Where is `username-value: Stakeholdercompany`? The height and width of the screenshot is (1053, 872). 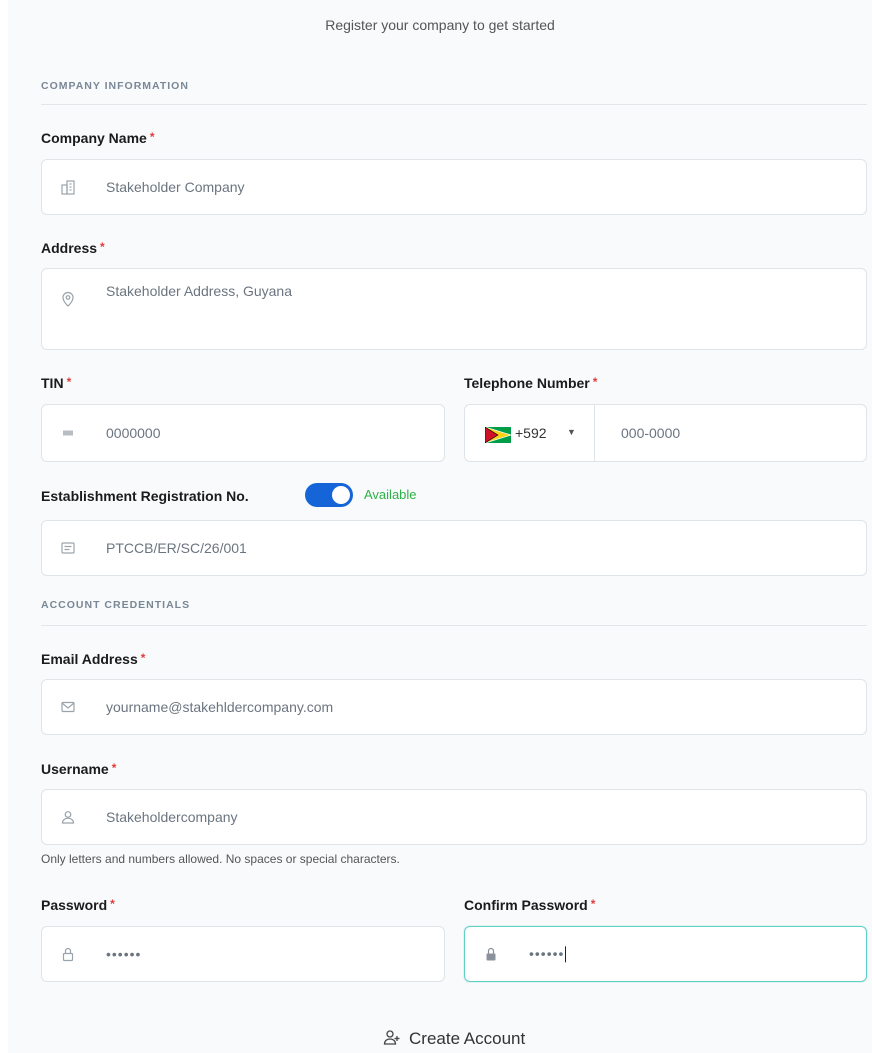 username-value: Stakeholdercompany is located at coordinates (172, 817).